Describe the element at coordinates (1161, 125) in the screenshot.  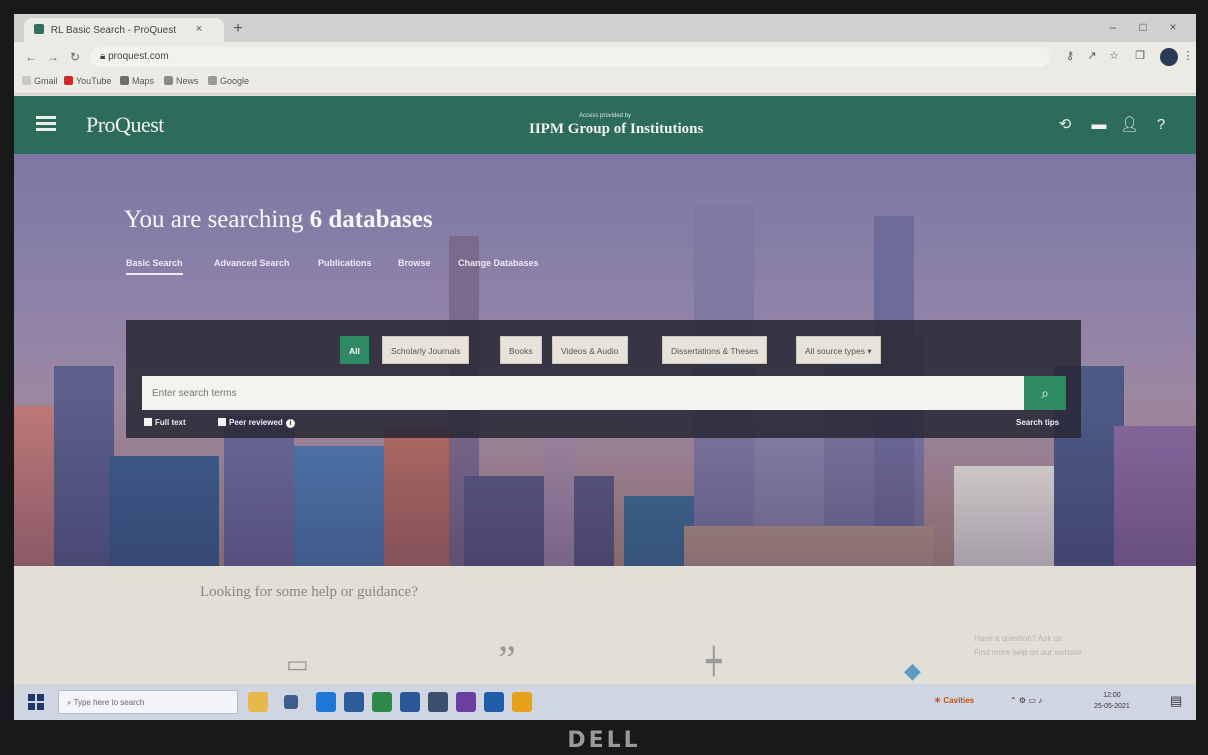
I see `help-icon: ?` at that location.